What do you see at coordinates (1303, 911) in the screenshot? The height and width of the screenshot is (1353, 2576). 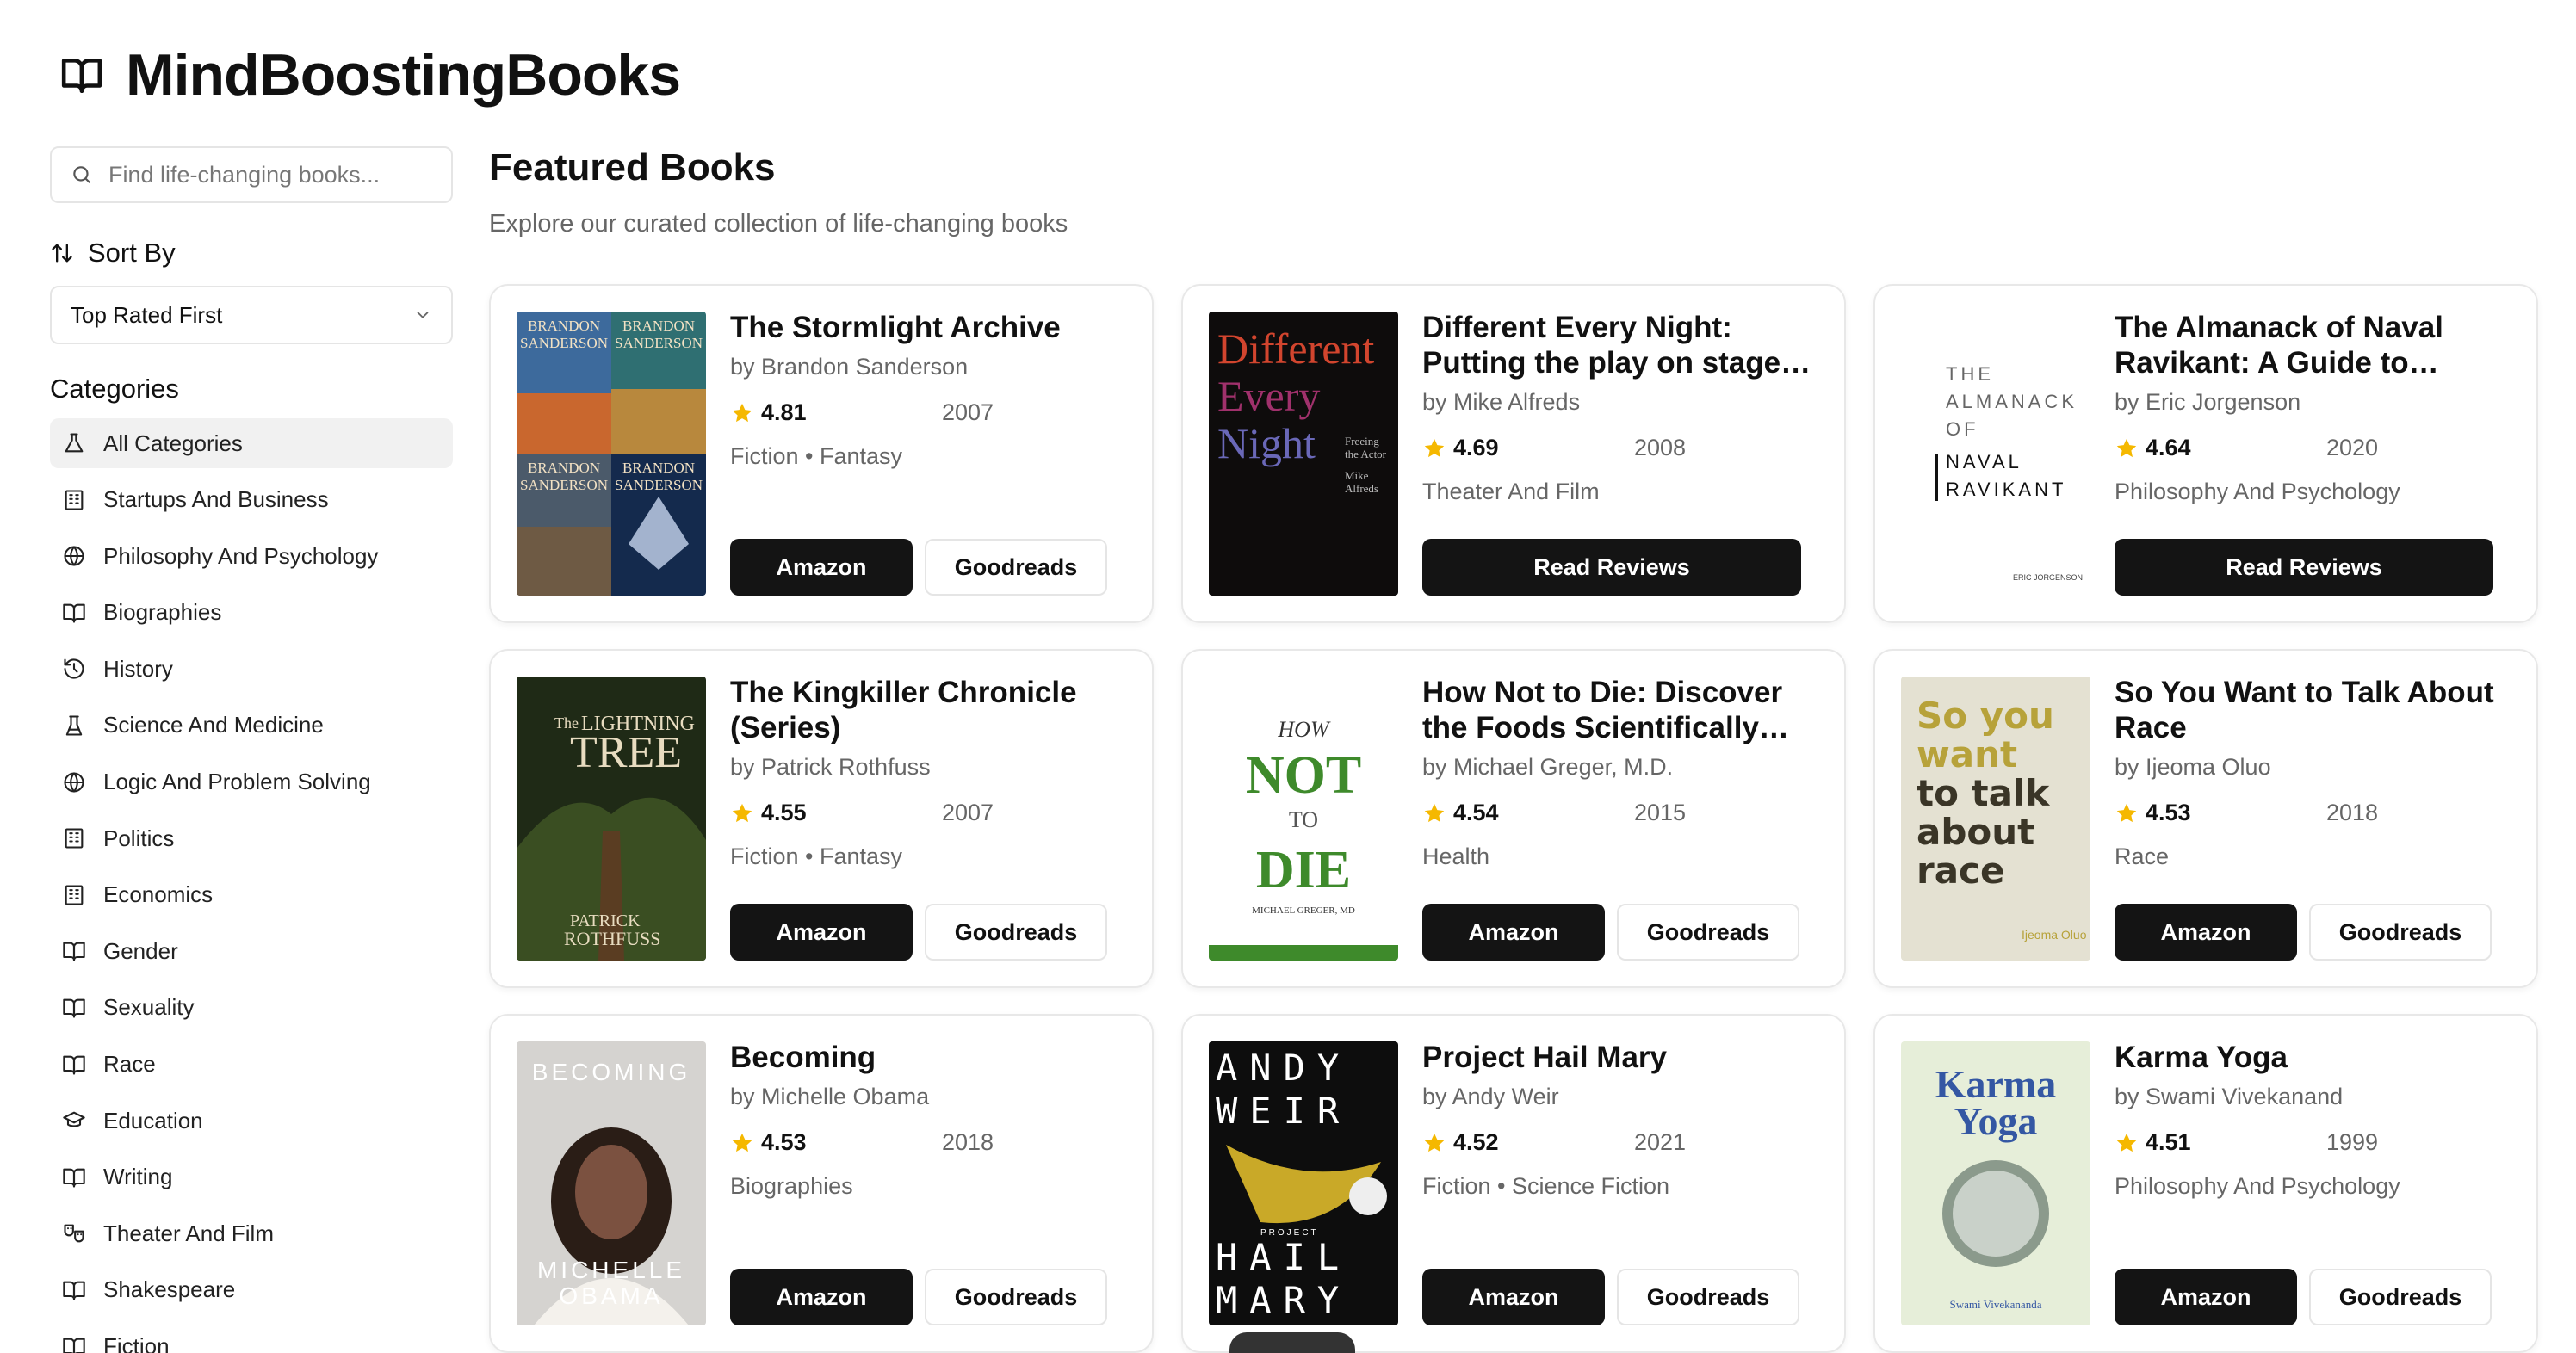 I see `svg-text: MICHAEL GREGER, MD` at bounding box center [1303, 911].